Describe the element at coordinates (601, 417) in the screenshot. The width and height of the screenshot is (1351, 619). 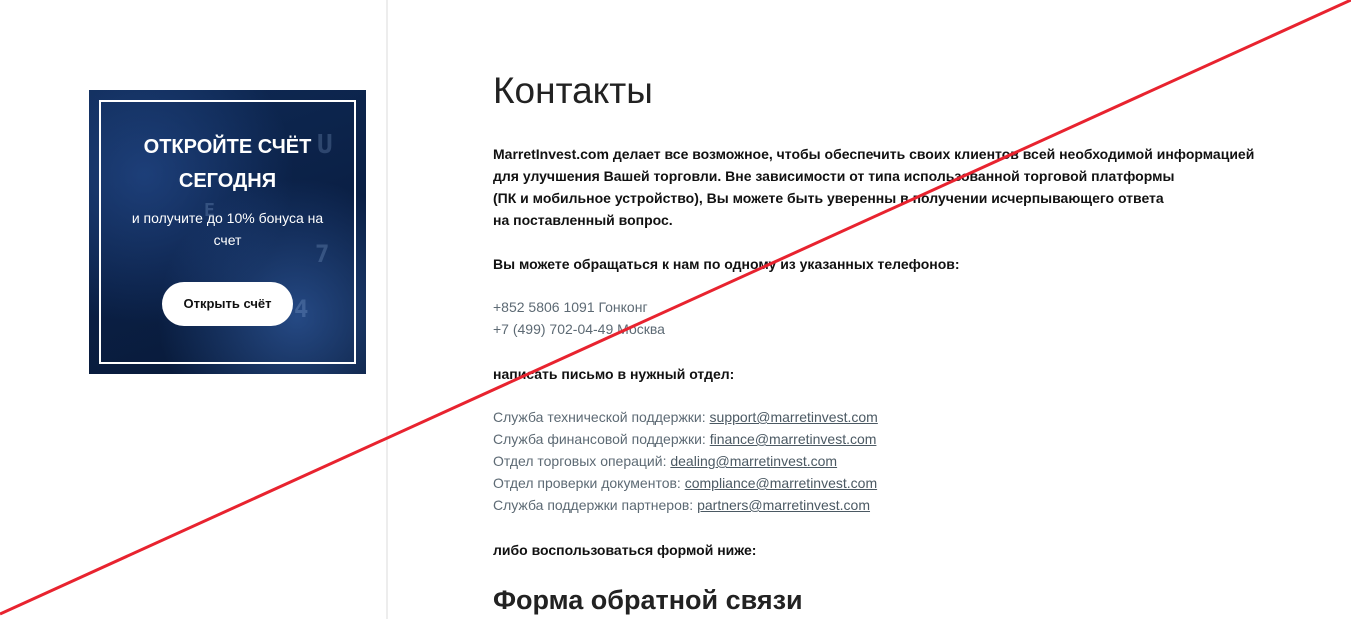
I see `email-label: Служба технической поддержки:` at that location.